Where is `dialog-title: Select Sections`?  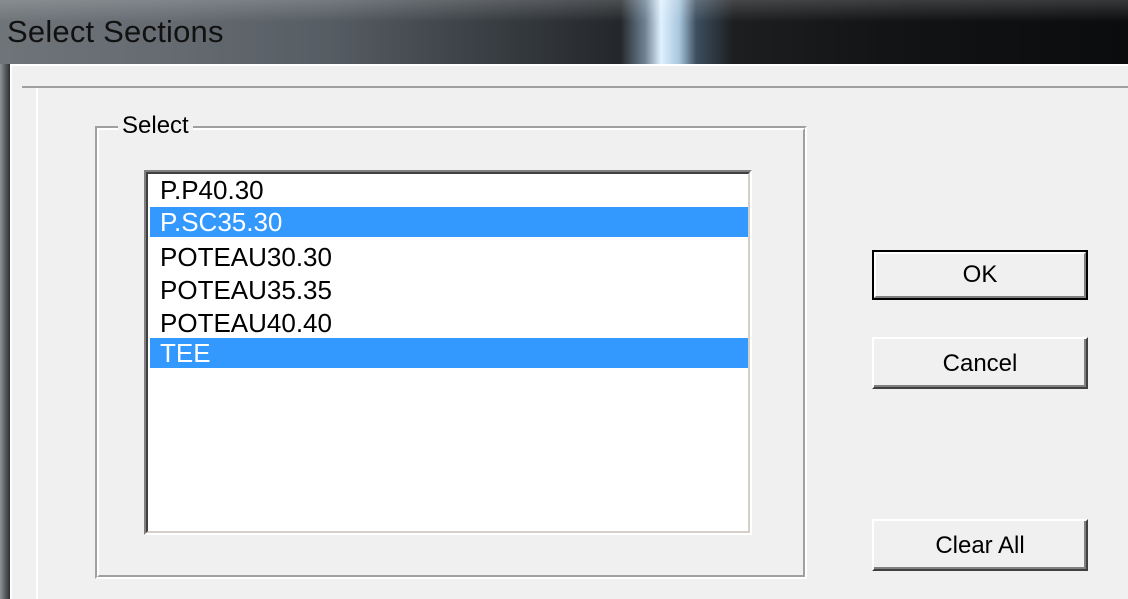
dialog-title: Select Sections is located at coordinates (115, 31).